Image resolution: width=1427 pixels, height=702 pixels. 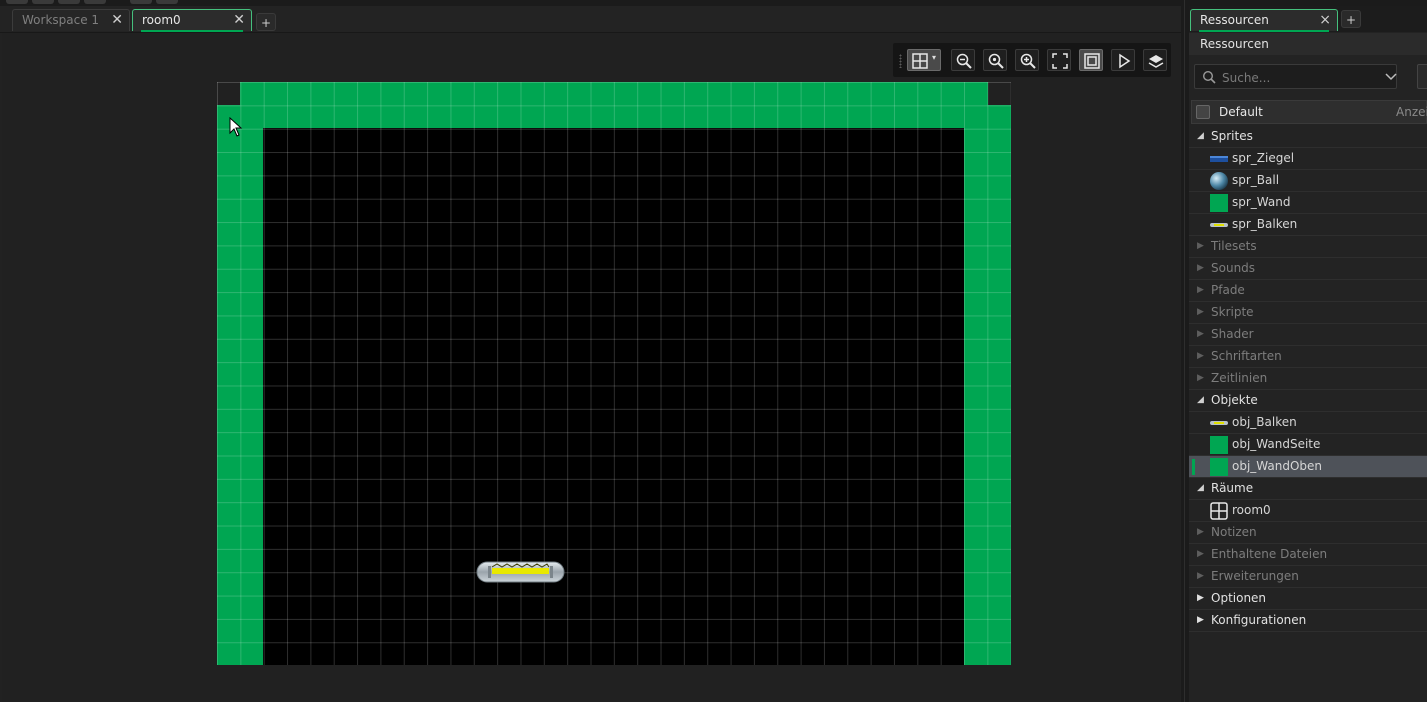 I want to click on tree-item-label: obj_WandSeite, so click(x=1276, y=444).